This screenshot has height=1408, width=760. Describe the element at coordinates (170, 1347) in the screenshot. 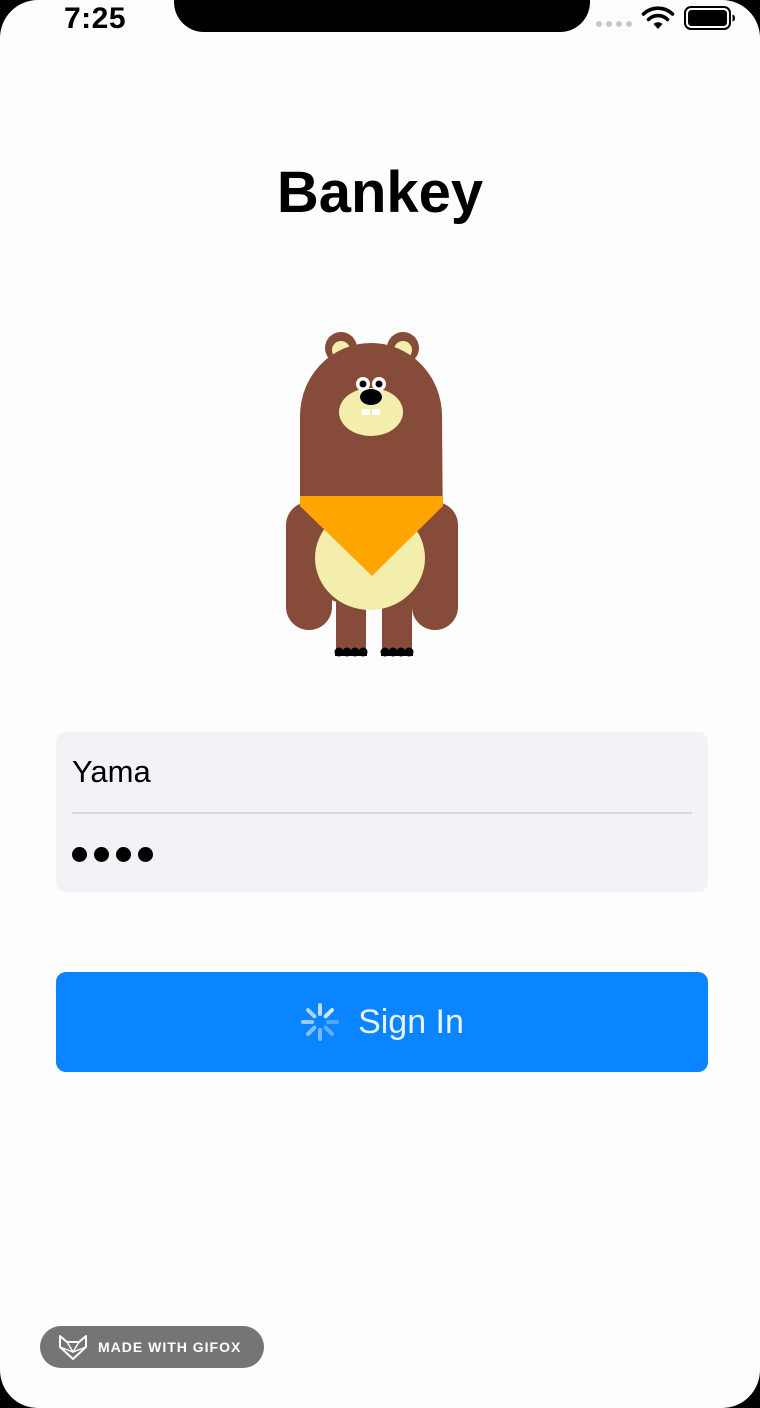

I see `watermark-text: MADE WITH GIFOX` at that location.